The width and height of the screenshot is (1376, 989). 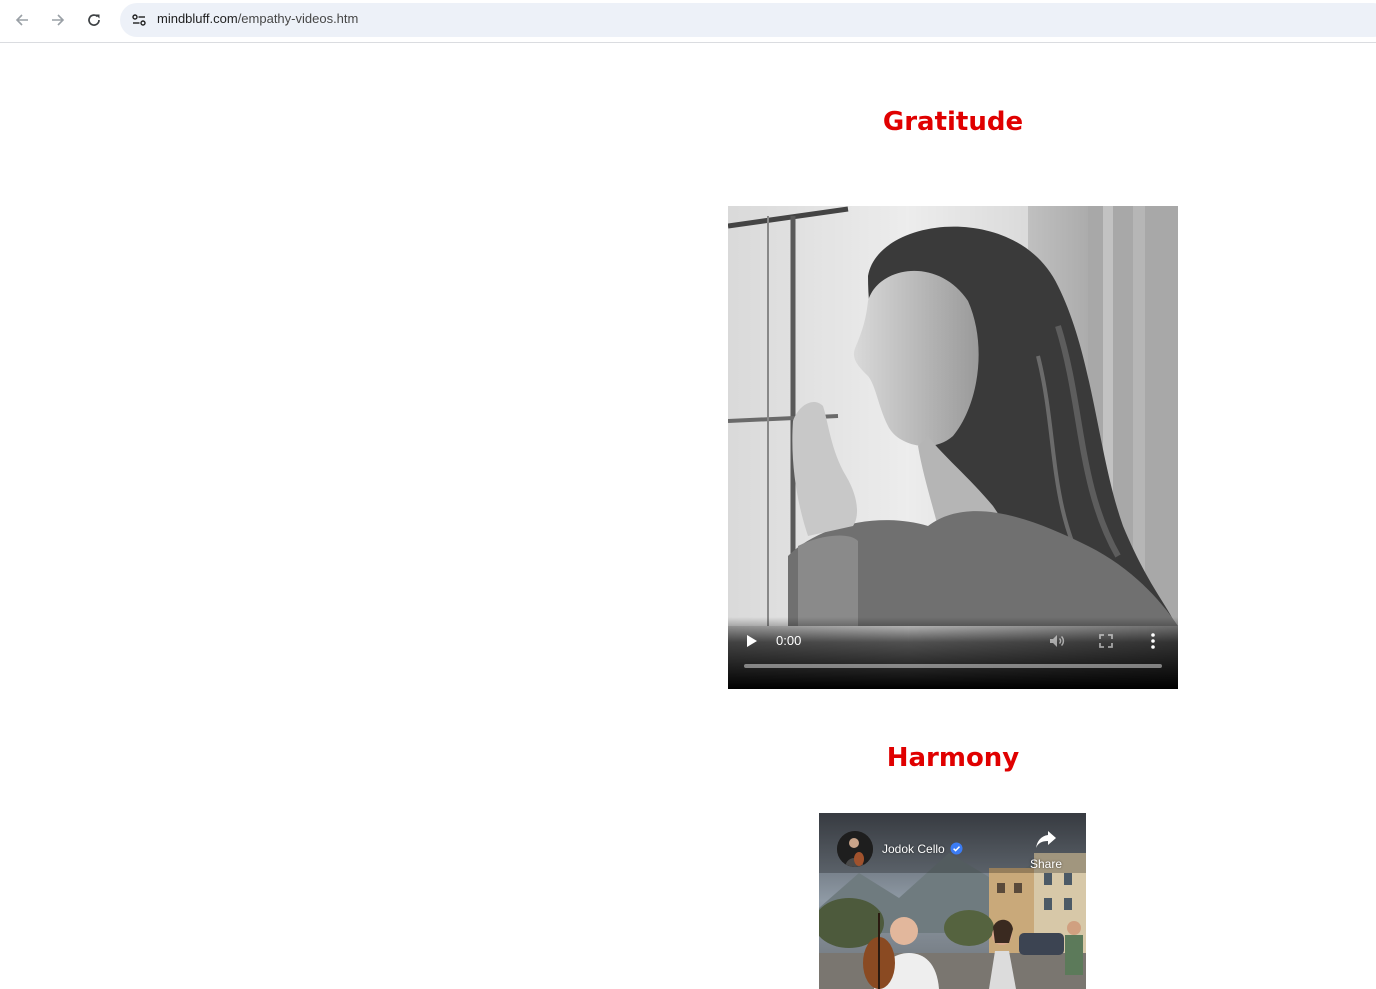 What do you see at coordinates (298, 18) in the screenshot?
I see `url-path: /empathy-videos.htm` at bounding box center [298, 18].